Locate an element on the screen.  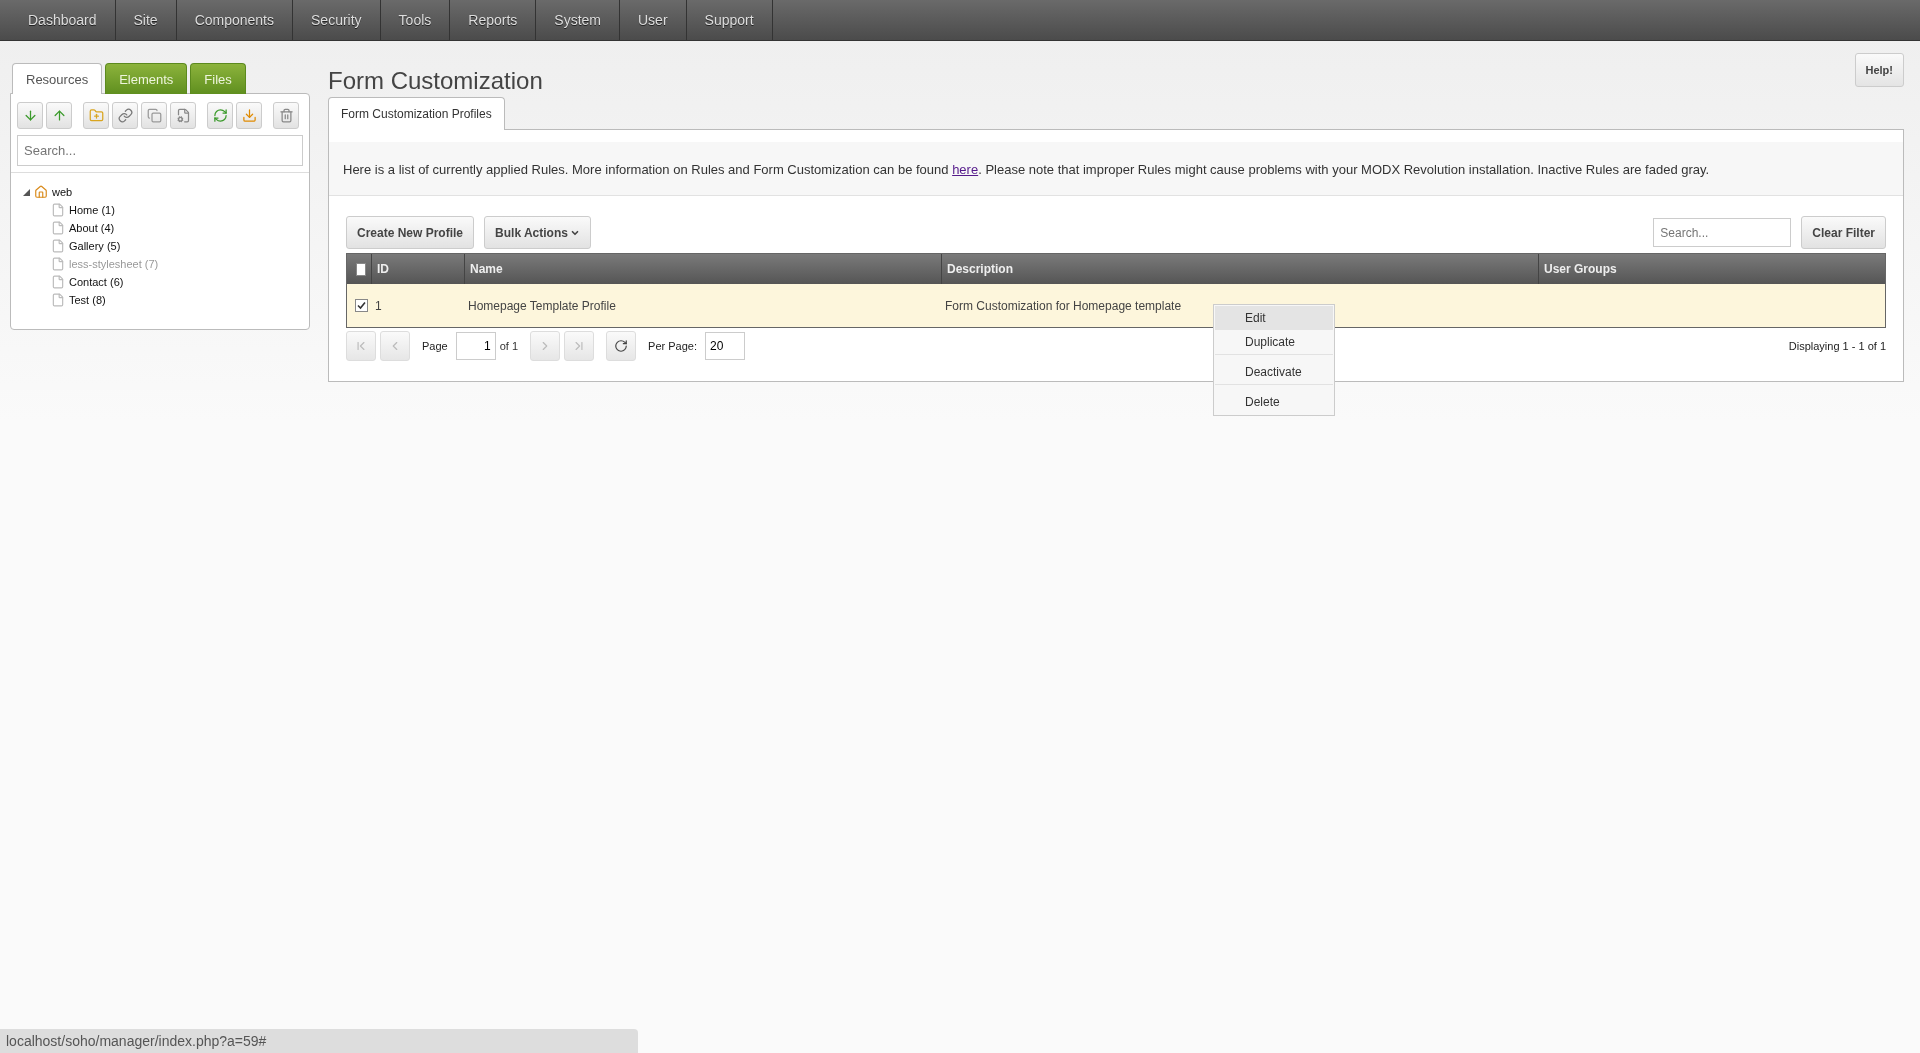
table-cell-text: 1 is located at coordinates (378, 306).